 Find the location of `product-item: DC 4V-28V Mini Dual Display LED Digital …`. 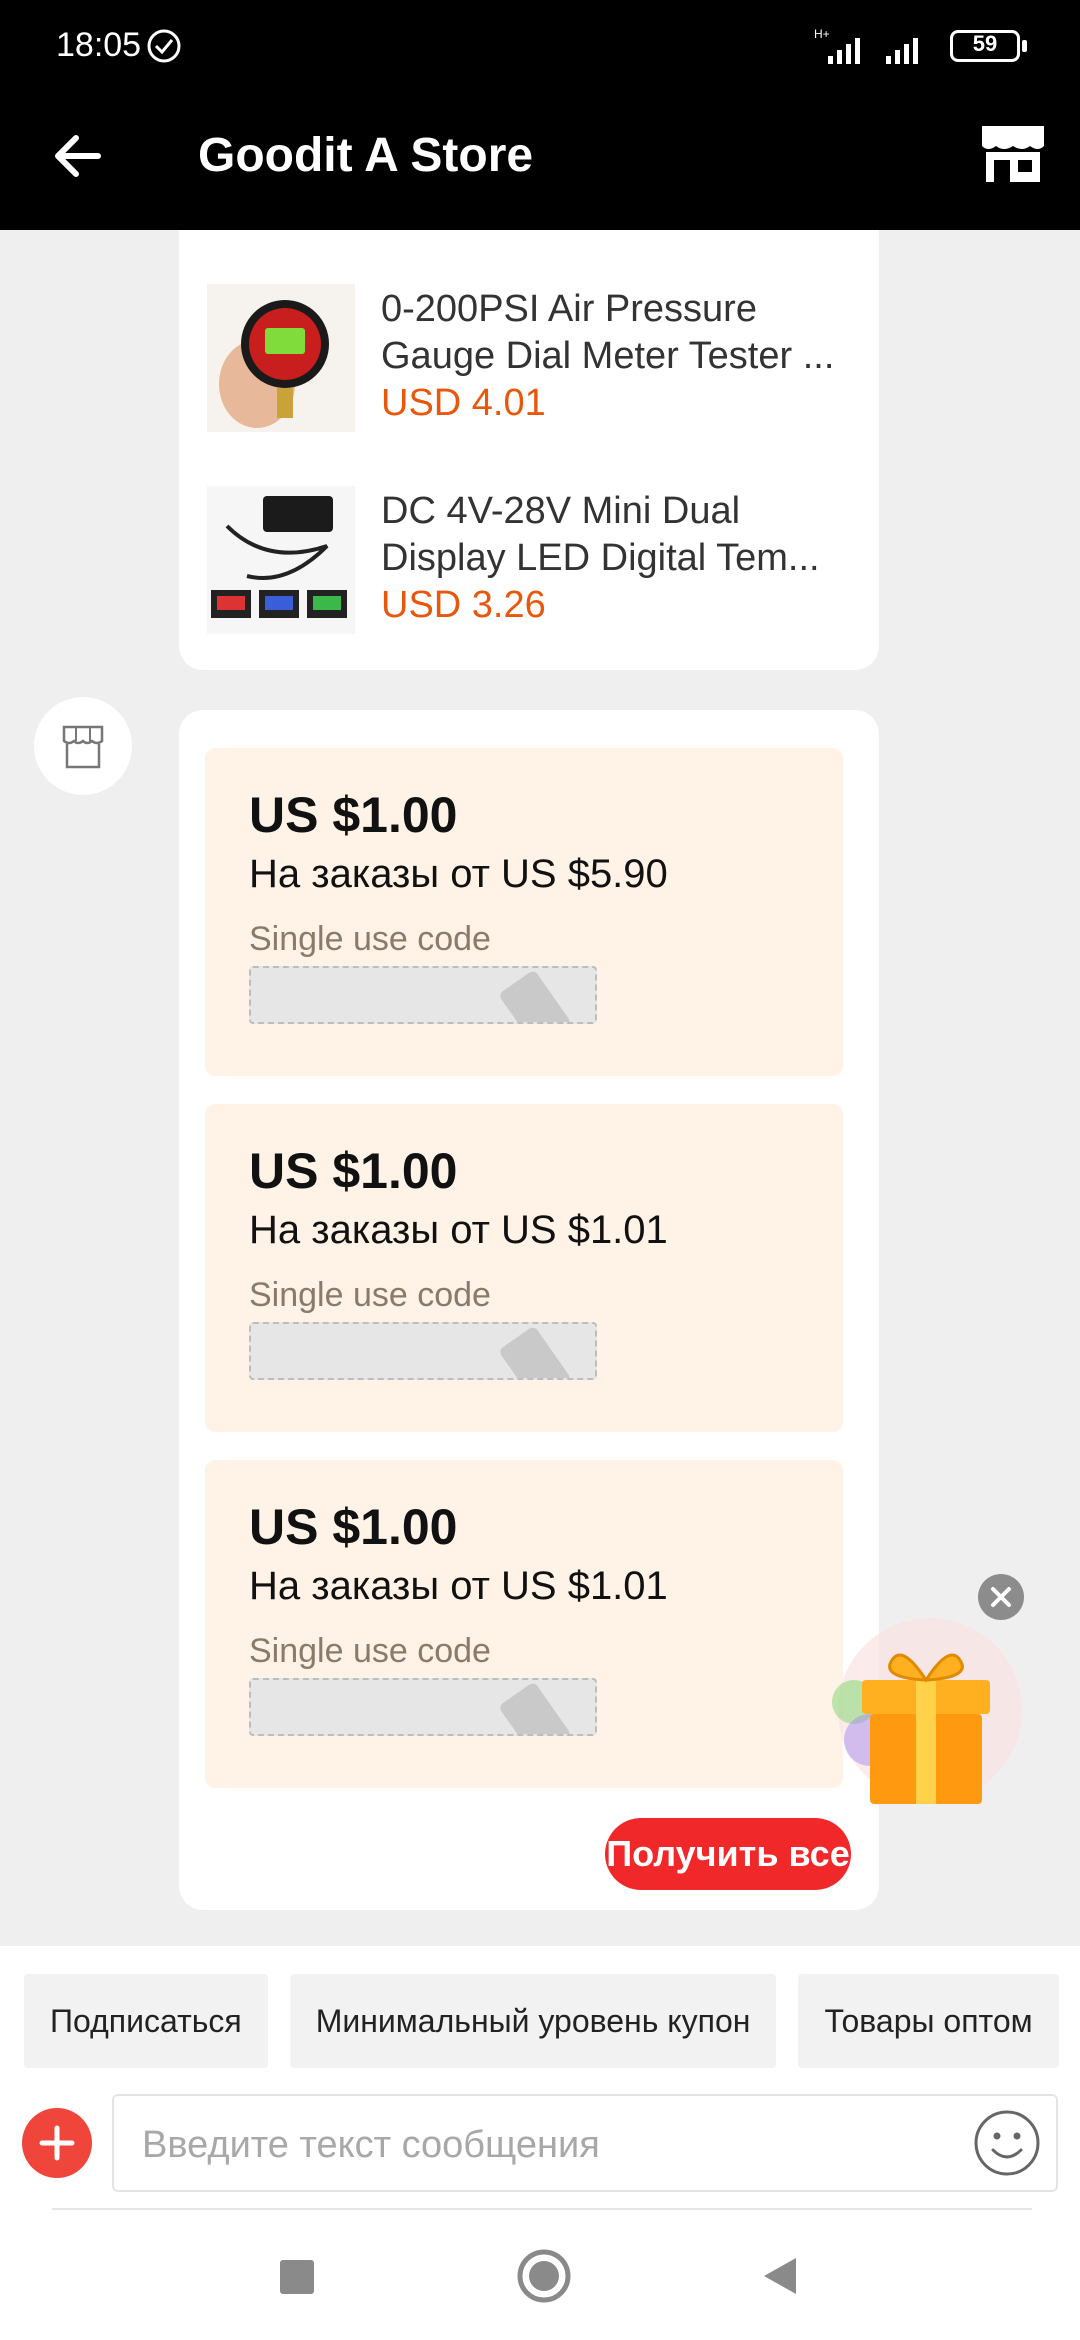

product-item: DC 4V-28V Mini Dual Display LED Digital … is located at coordinates (532, 561).